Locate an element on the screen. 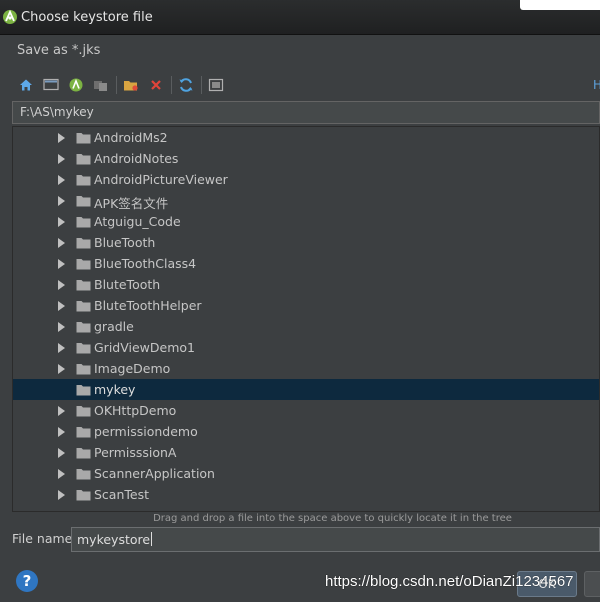 This screenshot has height=602, width=600. tree-item: OKHttpDemo is located at coordinates (306, 410).